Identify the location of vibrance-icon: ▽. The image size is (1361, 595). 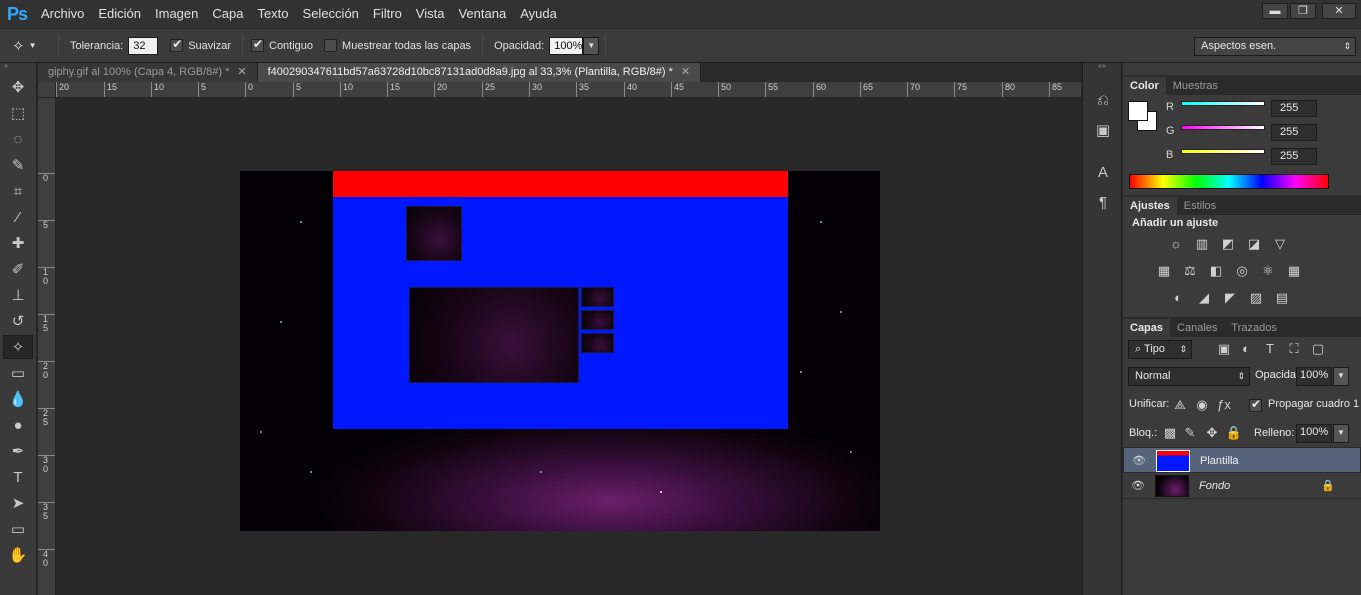
(1280, 244).